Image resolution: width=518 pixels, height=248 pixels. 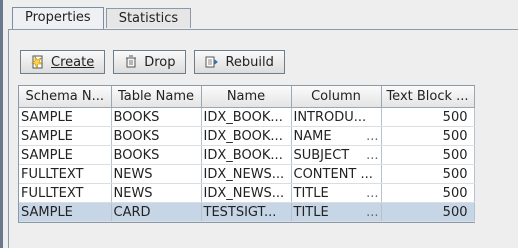 I want to click on drop-icon, so click(x=131, y=62).